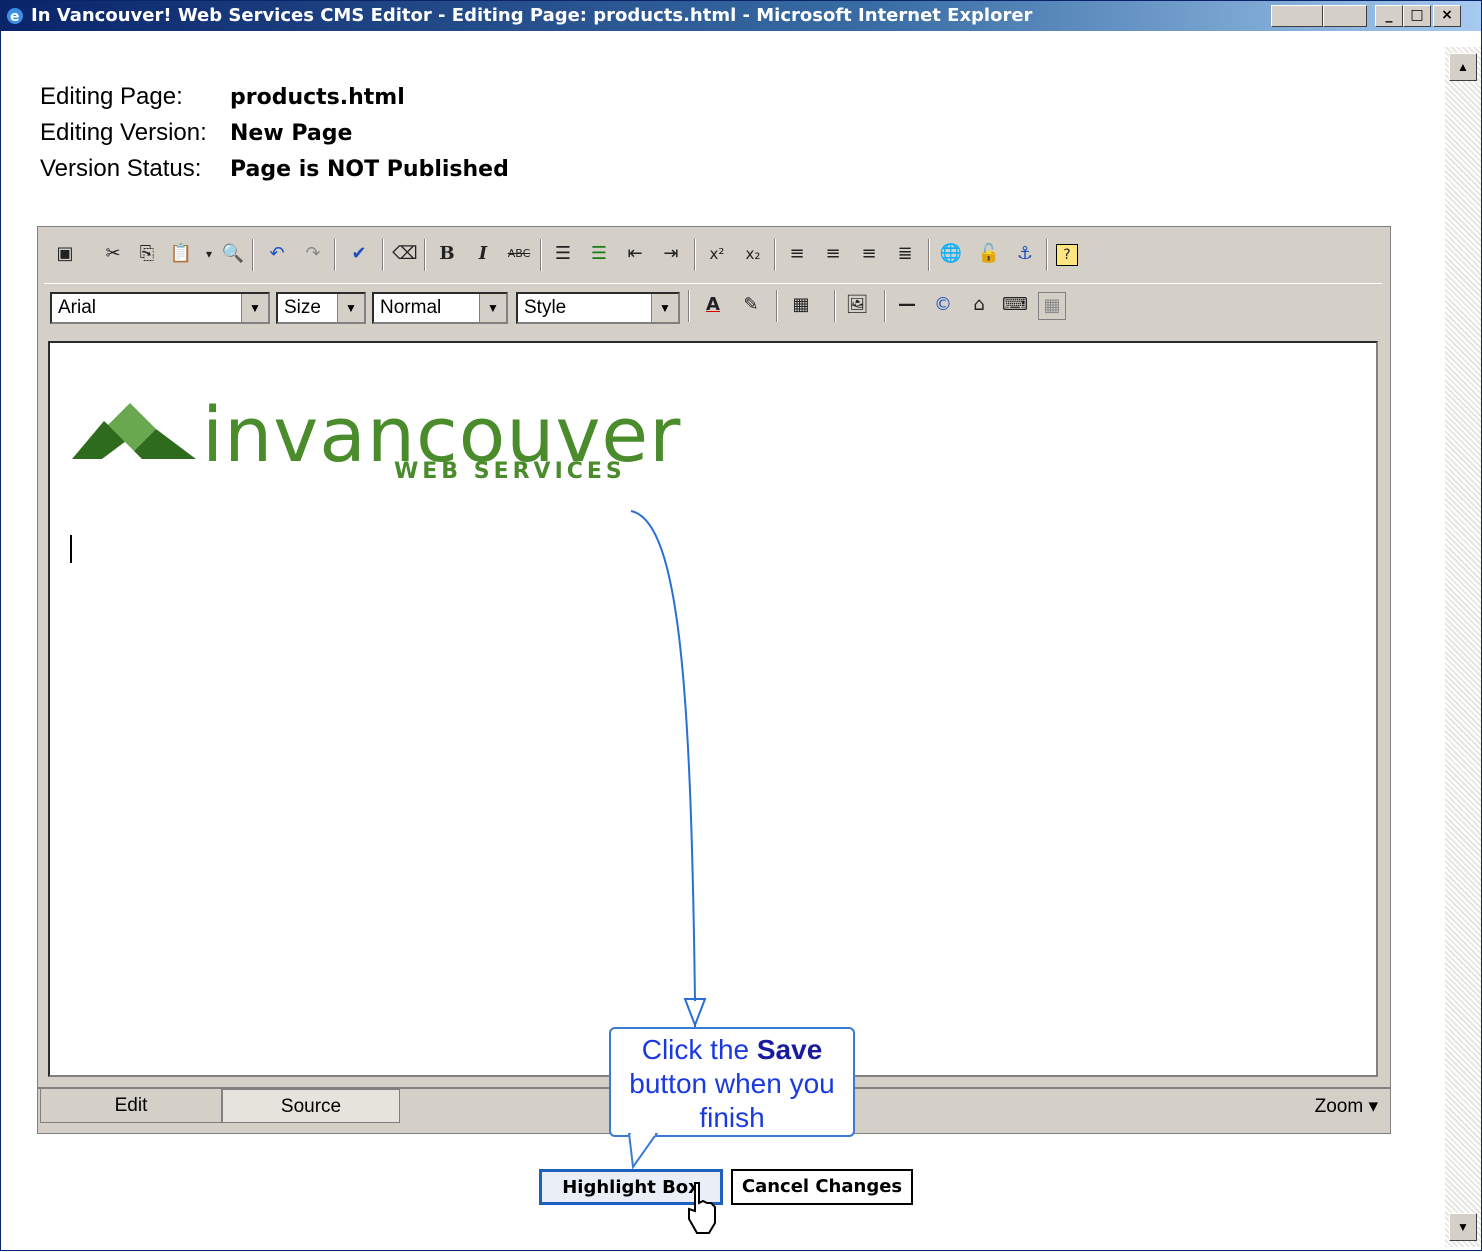 The width and height of the screenshot is (1482, 1252). I want to click on bold-icon: B, so click(447, 254).